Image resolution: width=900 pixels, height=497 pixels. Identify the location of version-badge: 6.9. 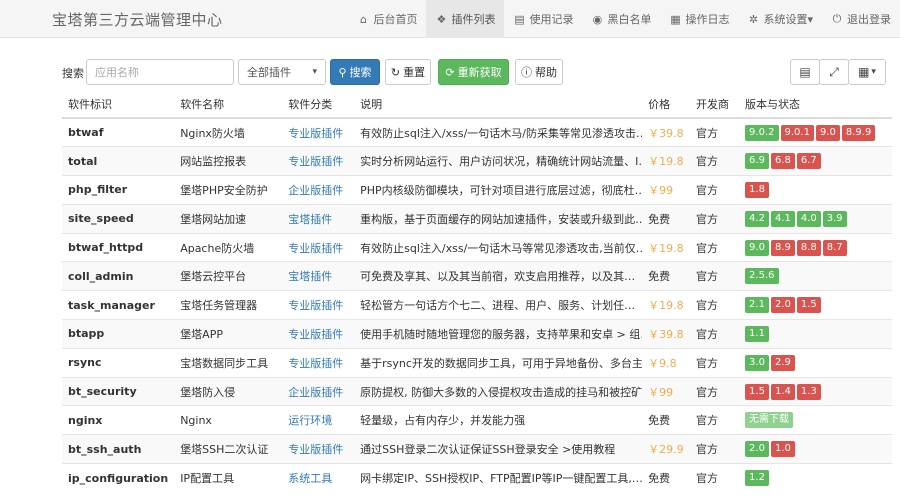
(757, 161).